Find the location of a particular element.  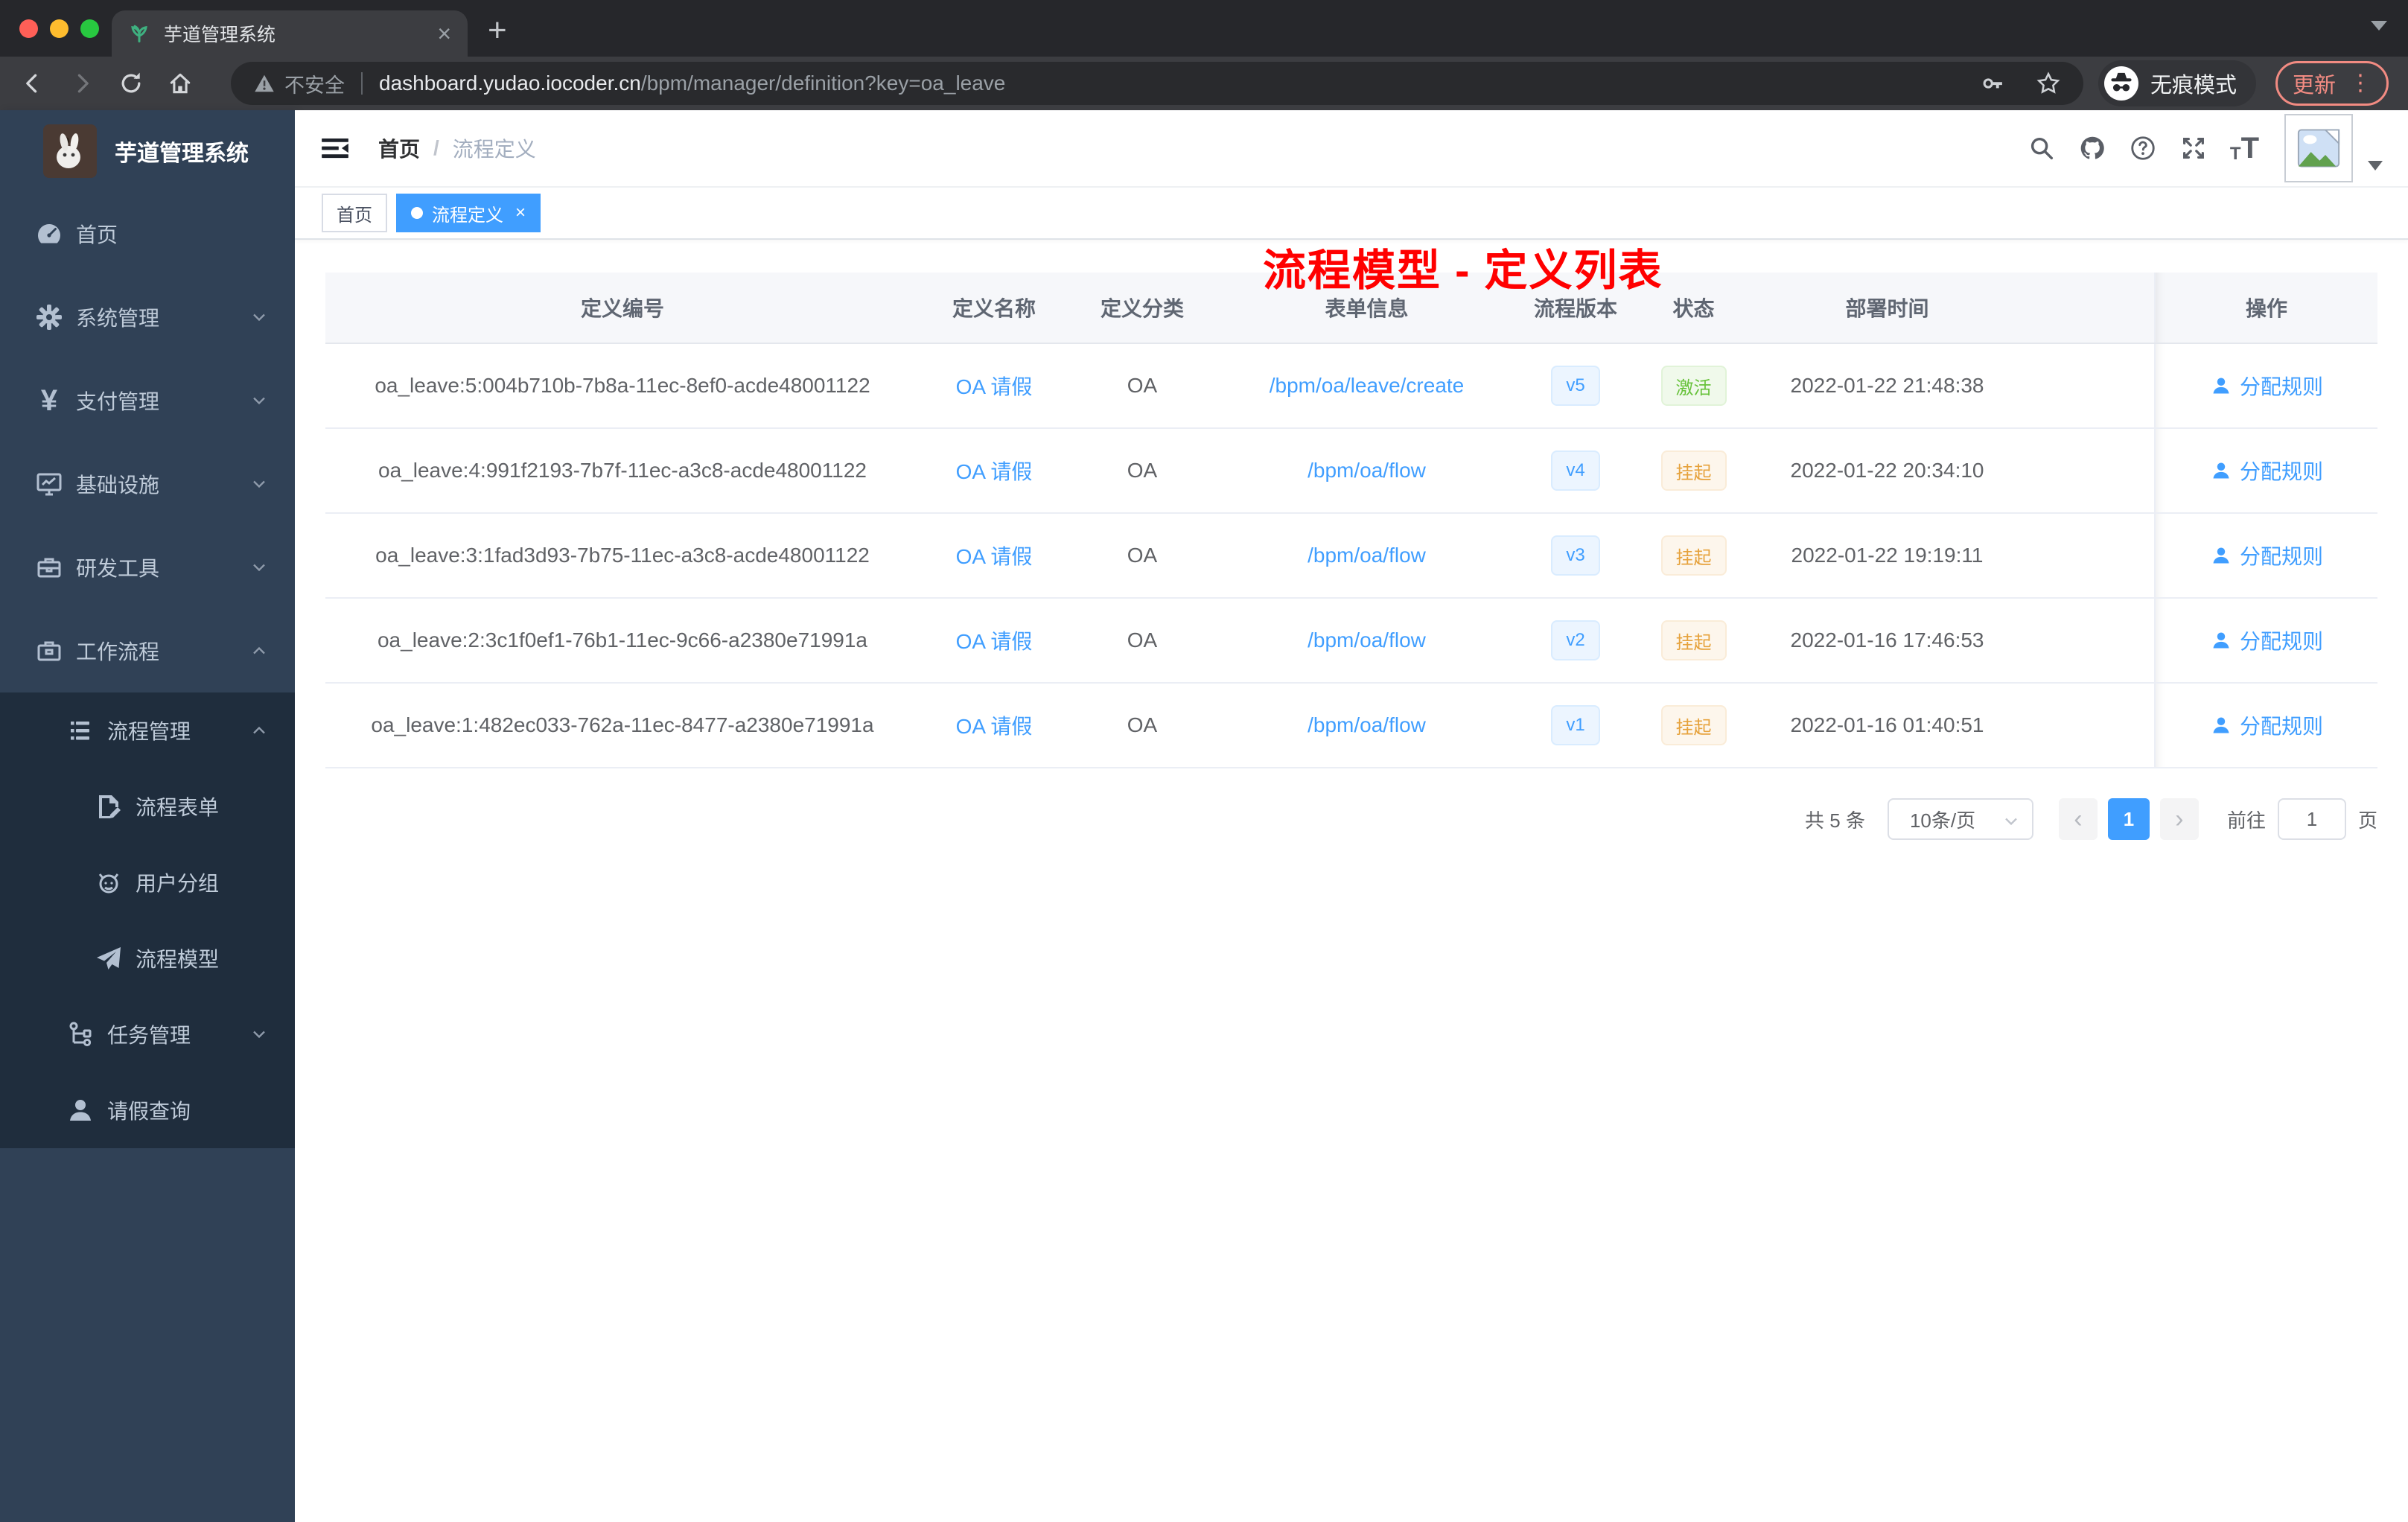

breadcrumb-home: 首页 is located at coordinates (399, 148).